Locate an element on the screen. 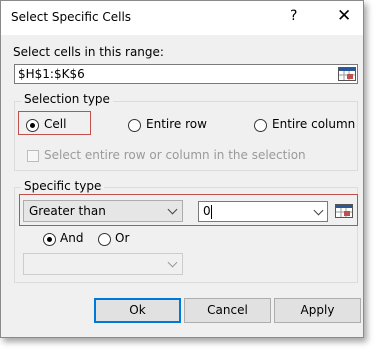  or-label: Or is located at coordinates (122, 238).